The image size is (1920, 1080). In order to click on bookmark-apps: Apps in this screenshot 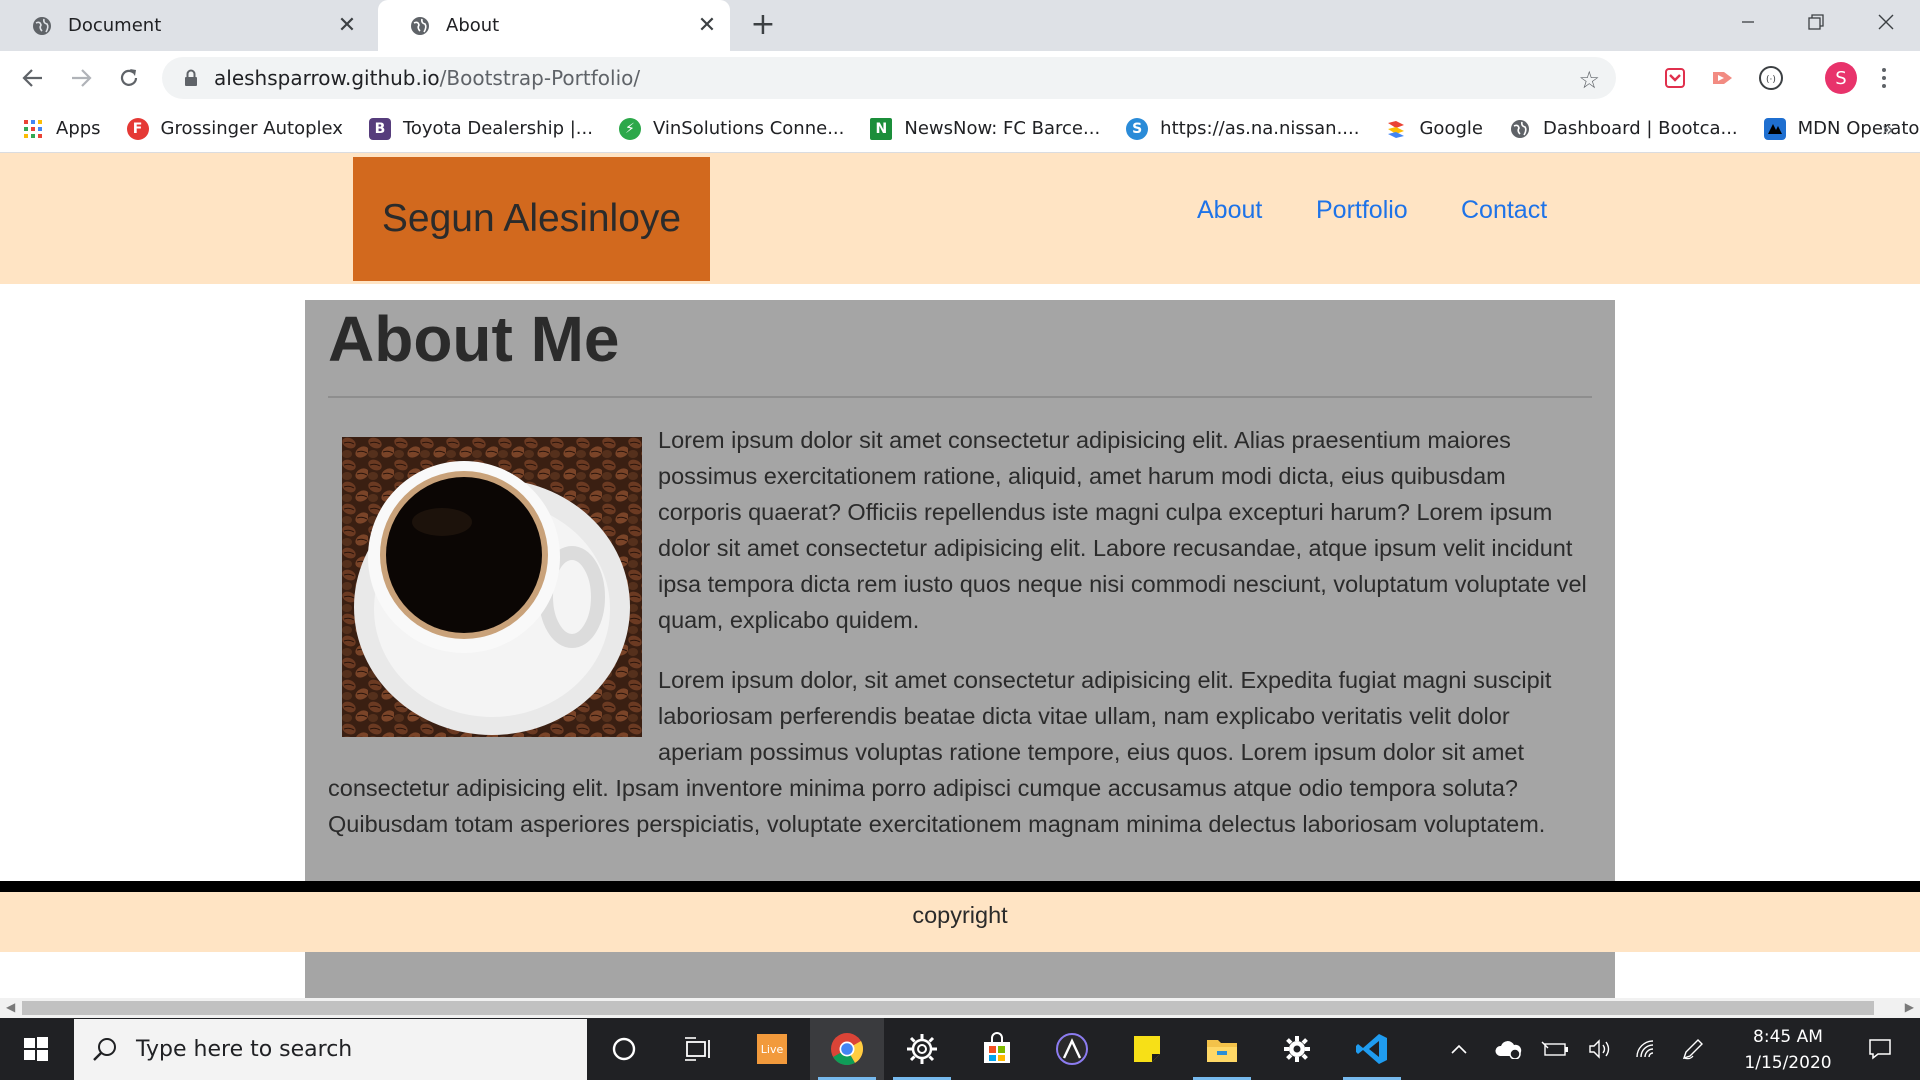, I will do `click(61, 129)`.